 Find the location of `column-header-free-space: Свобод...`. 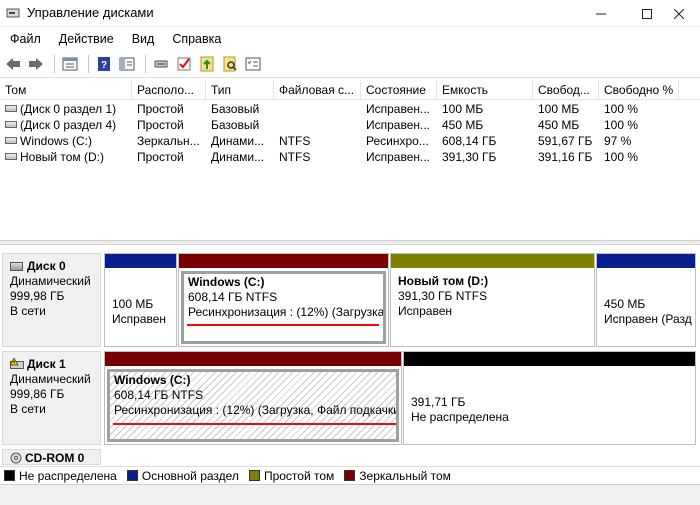

column-header-free-space: Свобод... is located at coordinates (566, 90).